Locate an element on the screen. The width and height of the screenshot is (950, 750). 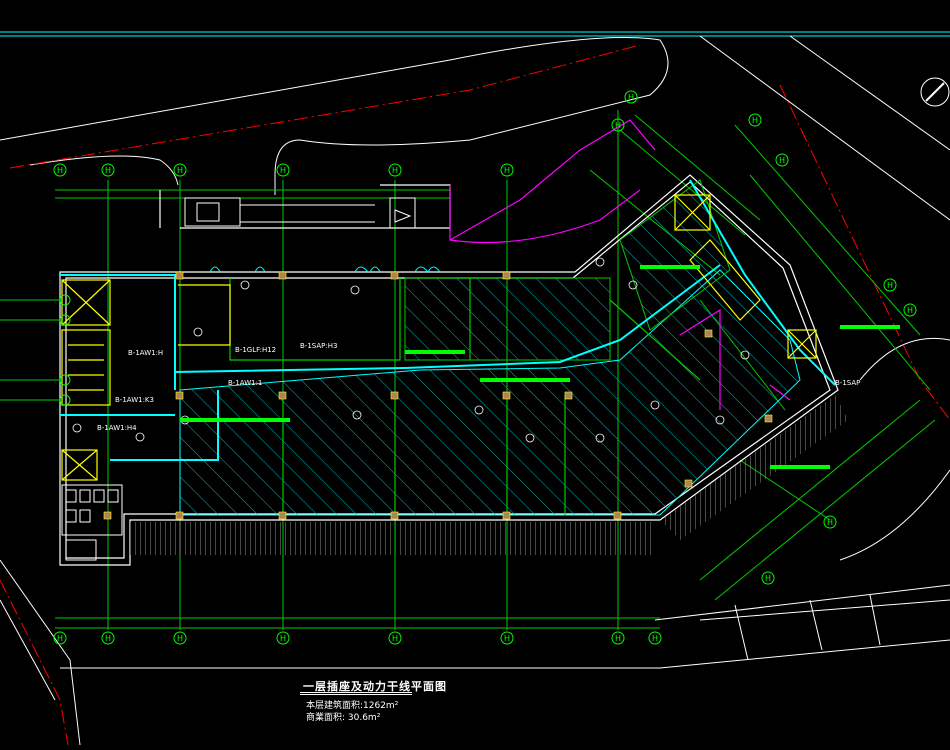
corridor-area-note: 商業面积: 30.6m² is located at coordinates (343, 718).